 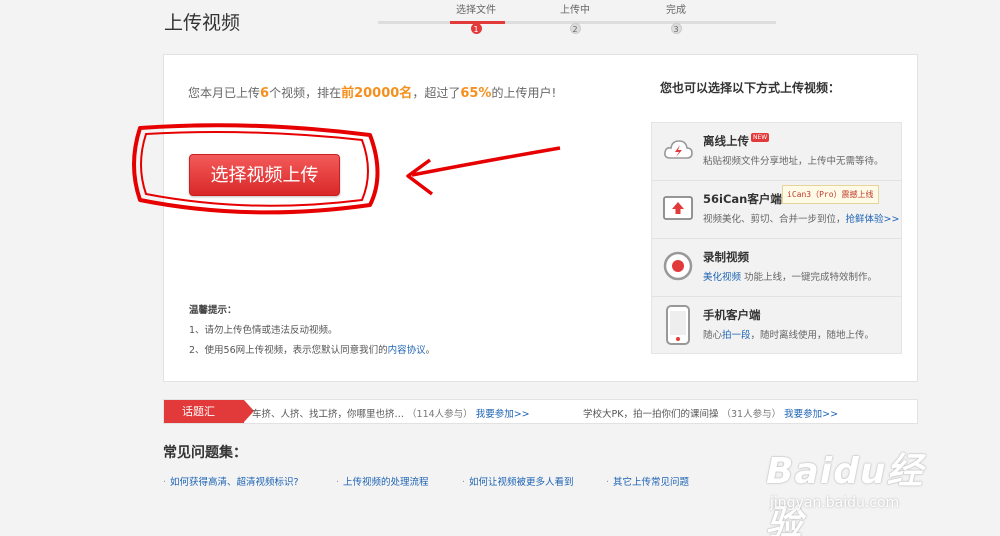 What do you see at coordinates (224, 93) in the screenshot?
I see `stat-text: 您本月已上传` at bounding box center [224, 93].